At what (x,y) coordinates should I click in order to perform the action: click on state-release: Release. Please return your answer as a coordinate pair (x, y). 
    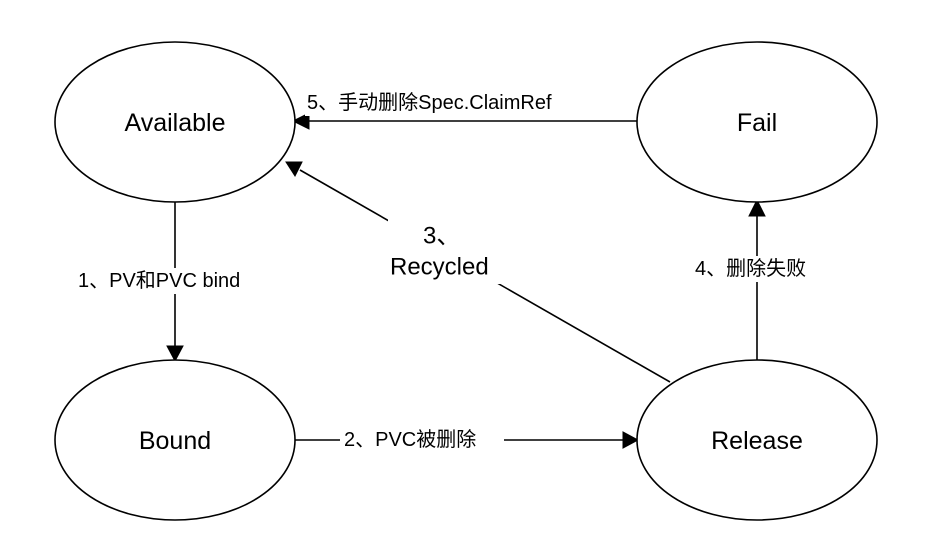
    Looking at the image, I should click on (757, 440).